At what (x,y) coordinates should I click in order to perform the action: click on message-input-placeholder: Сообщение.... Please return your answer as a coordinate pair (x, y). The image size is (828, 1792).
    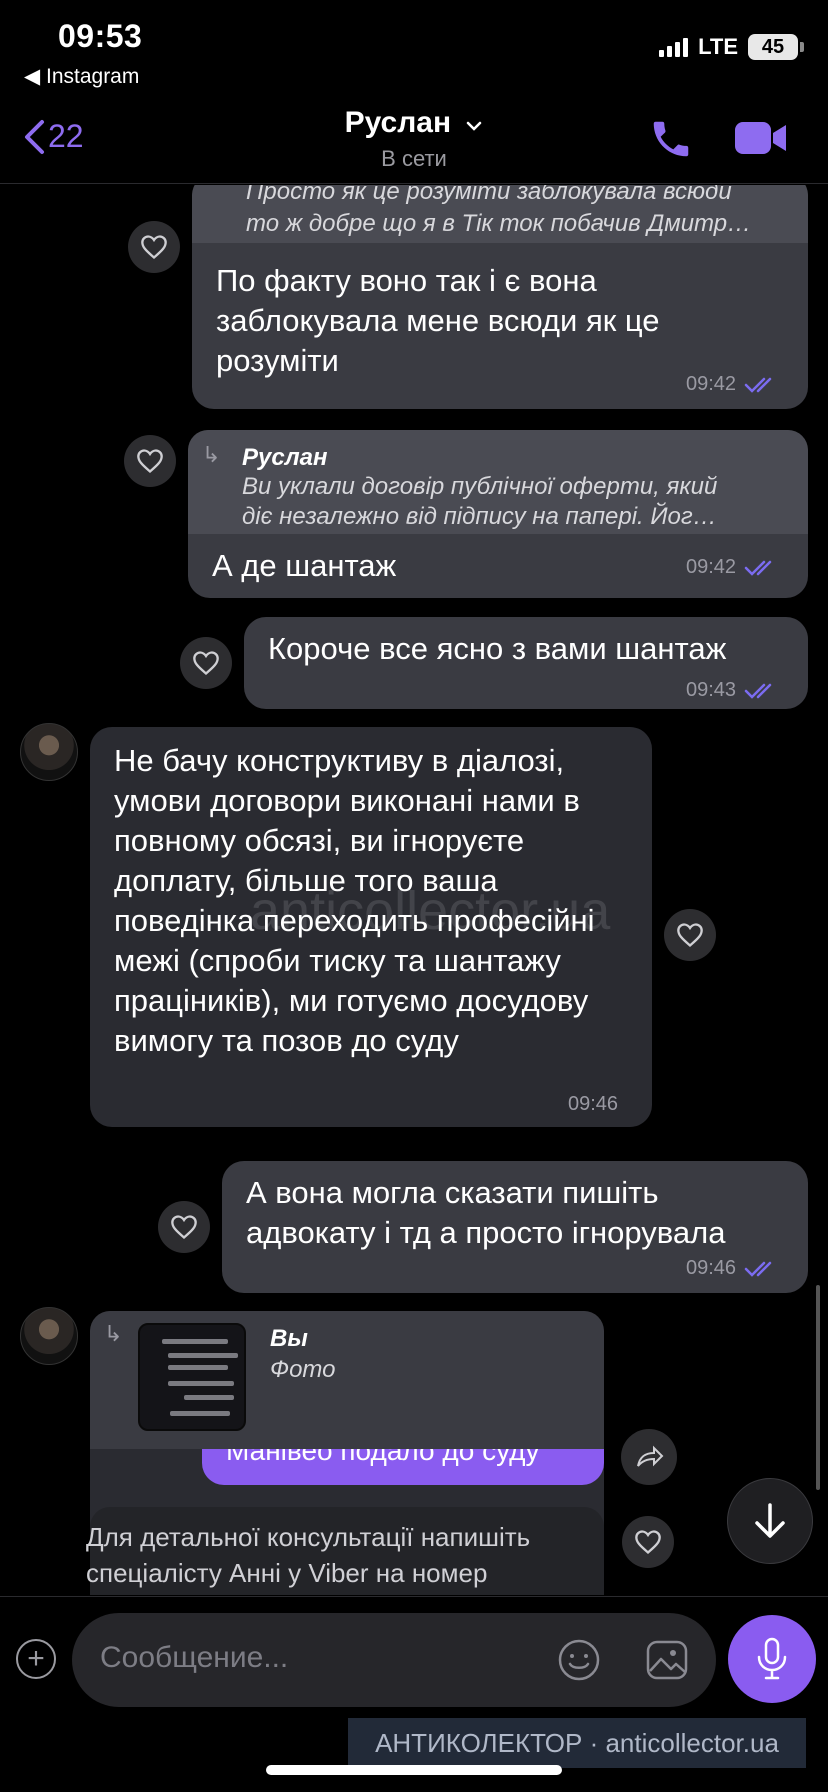
    Looking at the image, I should click on (194, 1657).